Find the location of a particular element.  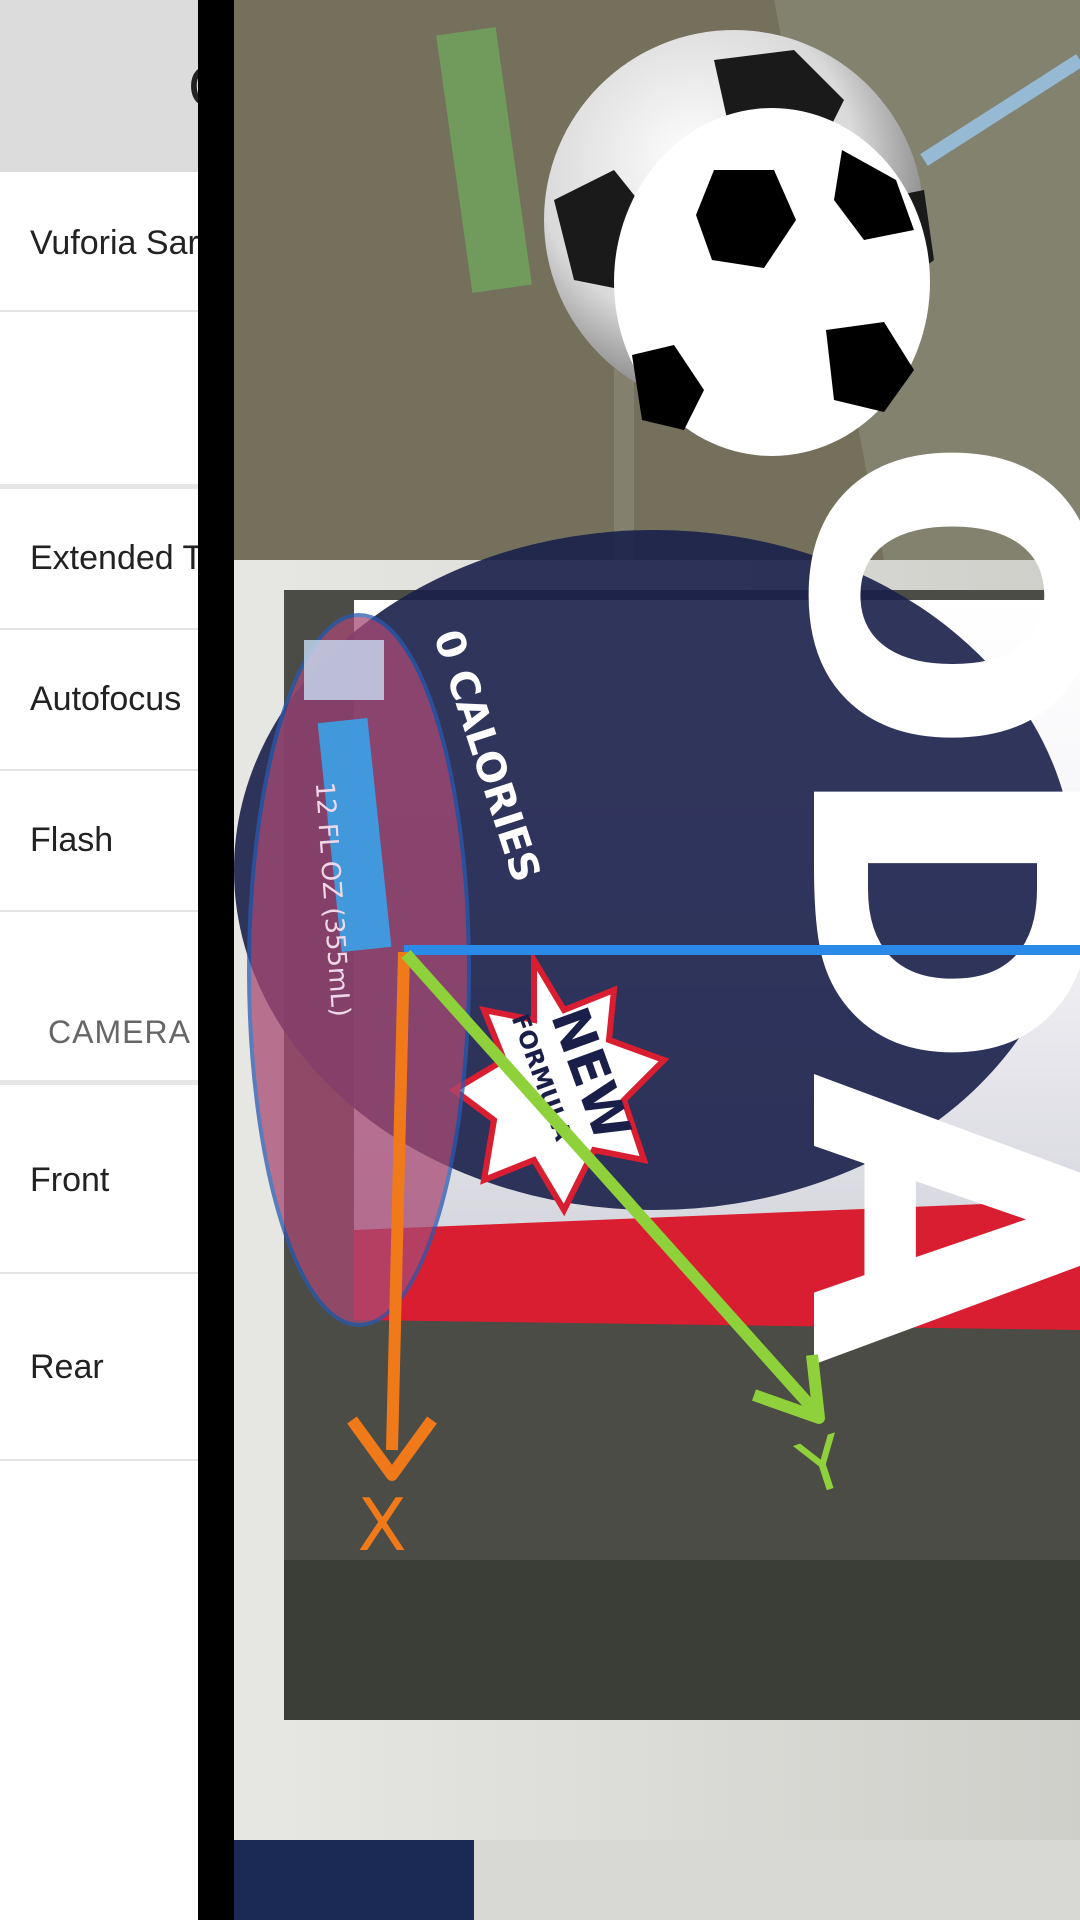

soccer-ball-2d is located at coordinates (772, 282).